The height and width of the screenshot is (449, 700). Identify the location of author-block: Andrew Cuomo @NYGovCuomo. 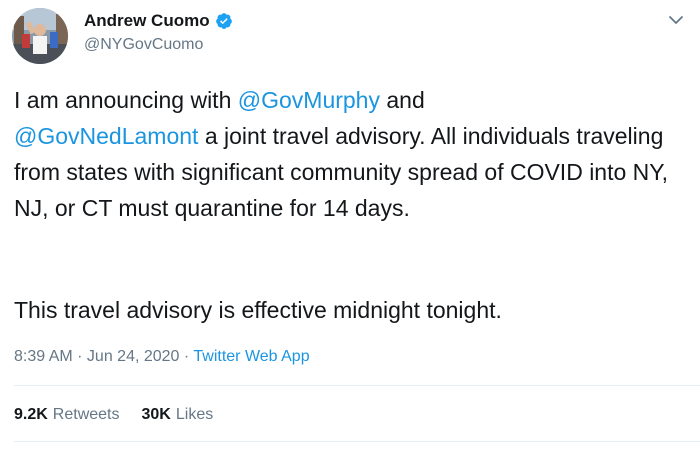
(158, 32).